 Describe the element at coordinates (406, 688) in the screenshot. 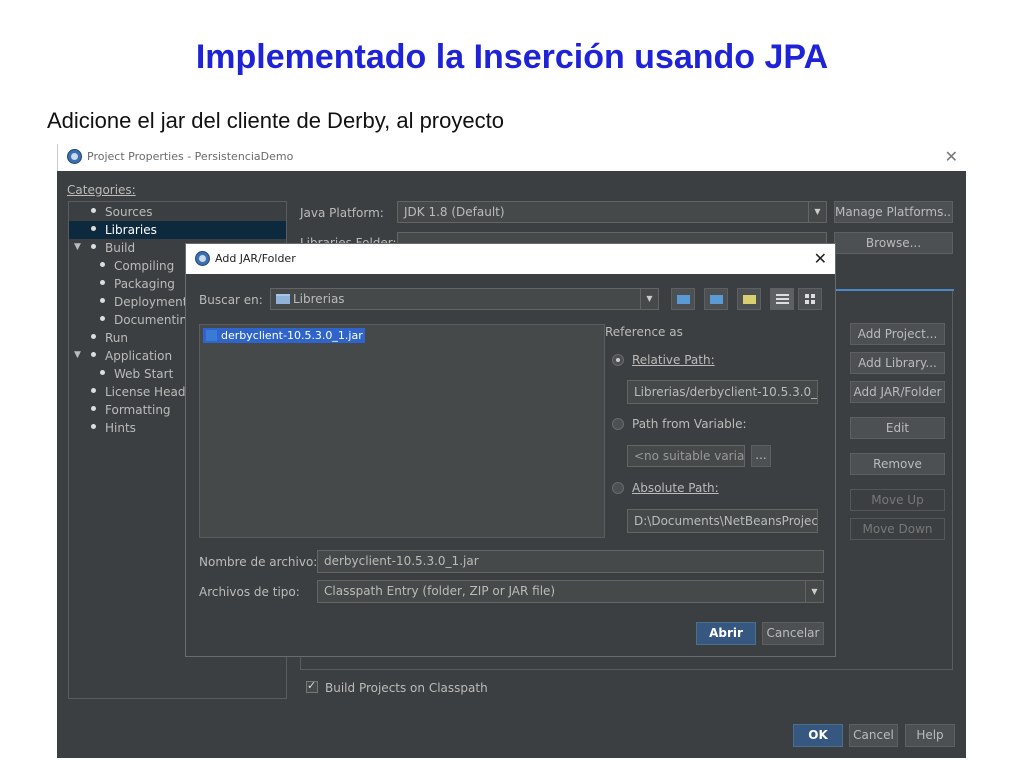

I see `build-projects-label: Build Projects on Classpath` at that location.